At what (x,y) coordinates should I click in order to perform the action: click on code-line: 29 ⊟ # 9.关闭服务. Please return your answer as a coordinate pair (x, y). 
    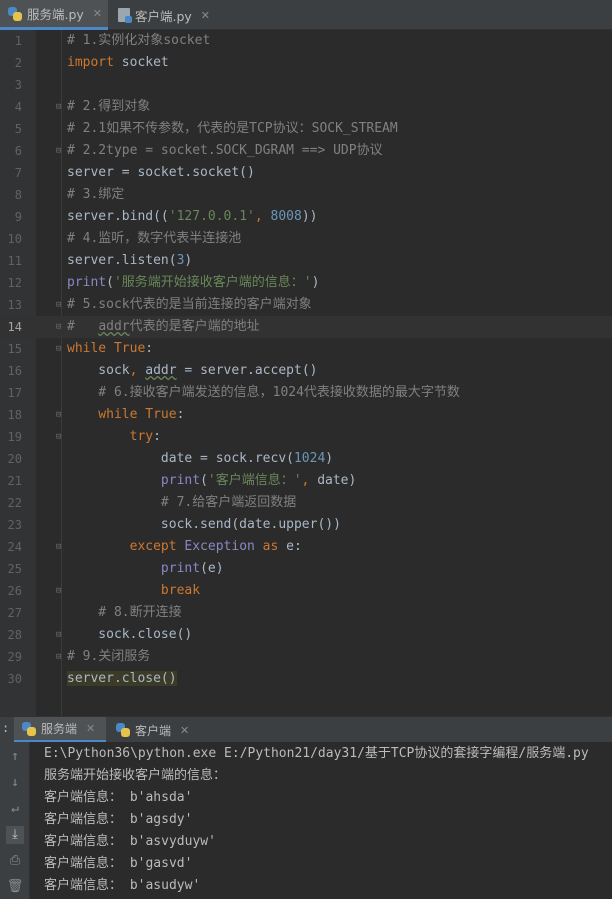
    Looking at the image, I should click on (306, 657).